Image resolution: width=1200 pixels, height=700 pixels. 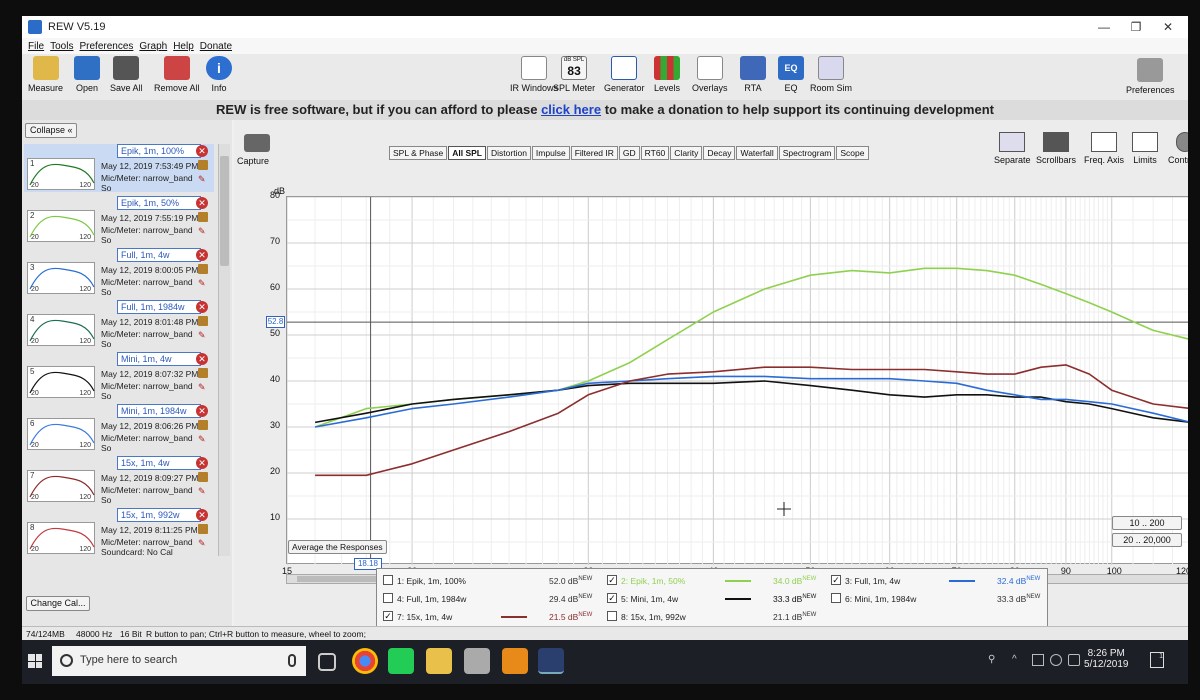 I want to click on tab-scope: Scope, so click(x=852, y=153).